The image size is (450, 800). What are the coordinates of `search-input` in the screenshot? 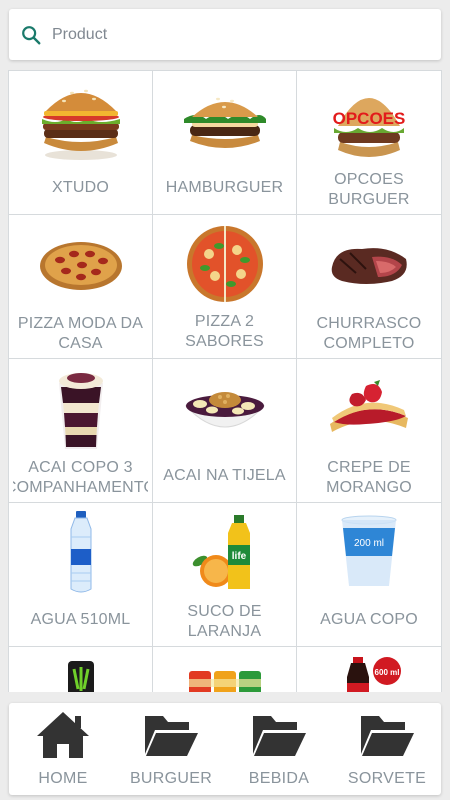 It's located at (232, 34).